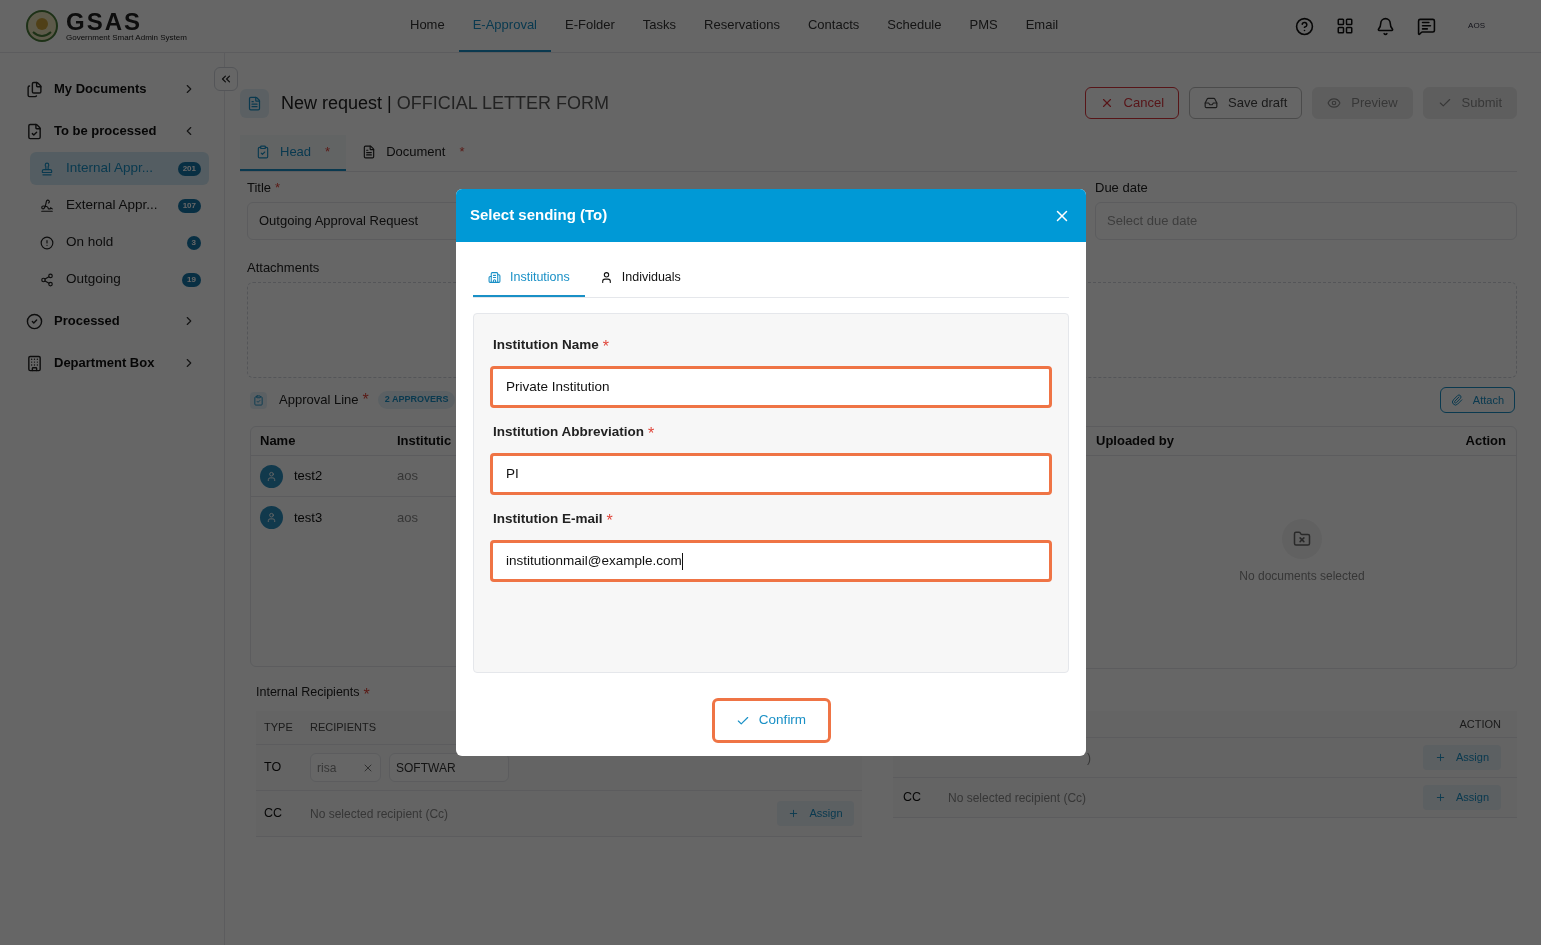 Image resolution: width=1541 pixels, height=945 pixels. Describe the element at coordinates (548, 519) in the screenshot. I see `field-label: Institution E-mail` at that location.